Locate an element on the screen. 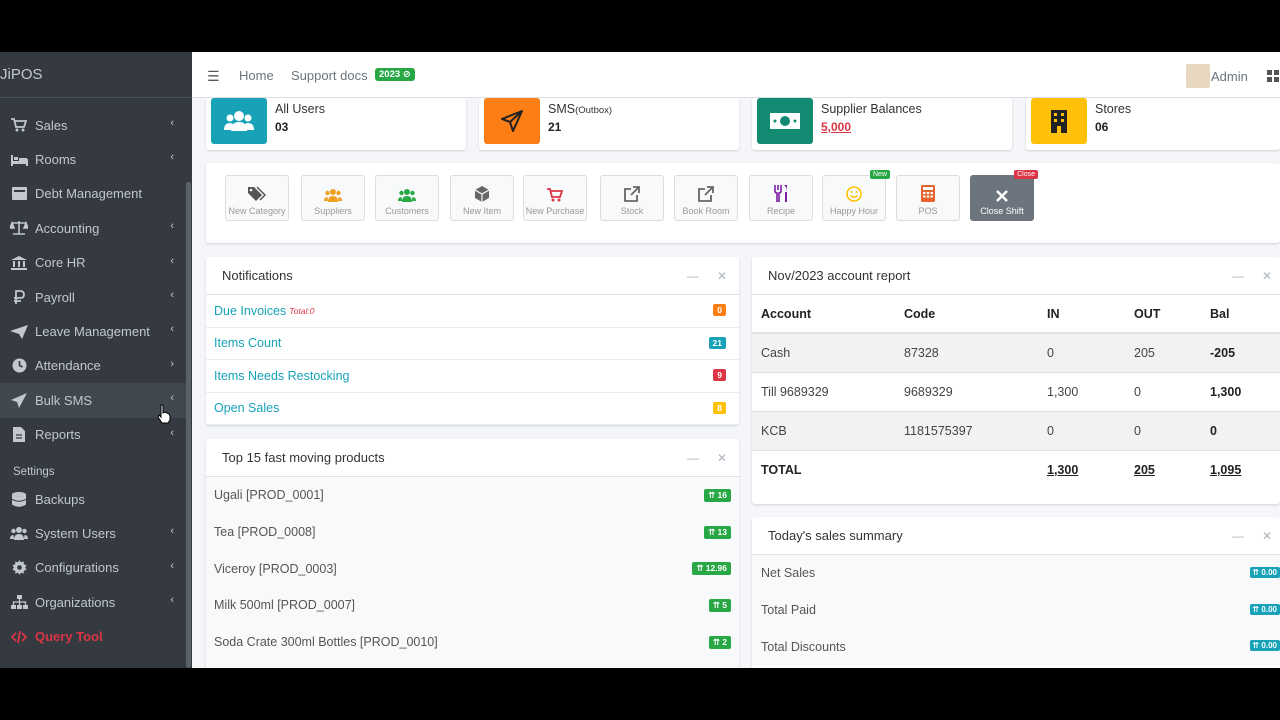 The width and height of the screenshot is (1280, 720). account-code-link: 1181575397 is located at coordinates (966, 430).